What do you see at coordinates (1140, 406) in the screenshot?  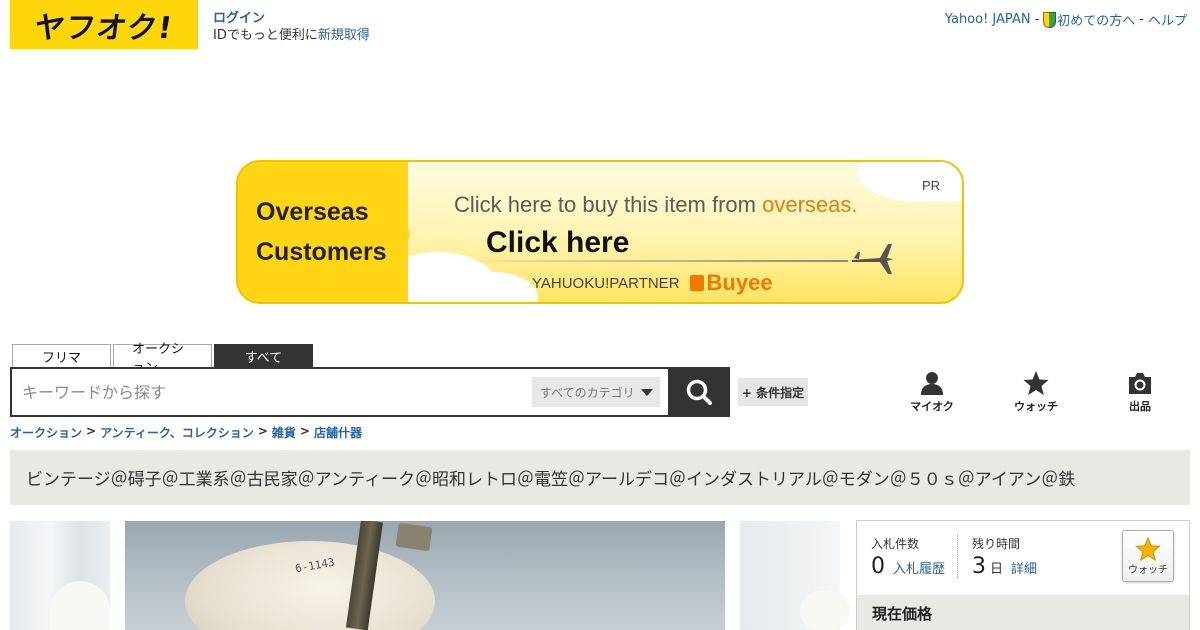 I see `sell-label: 出品` at bounding box center [1140, 406].